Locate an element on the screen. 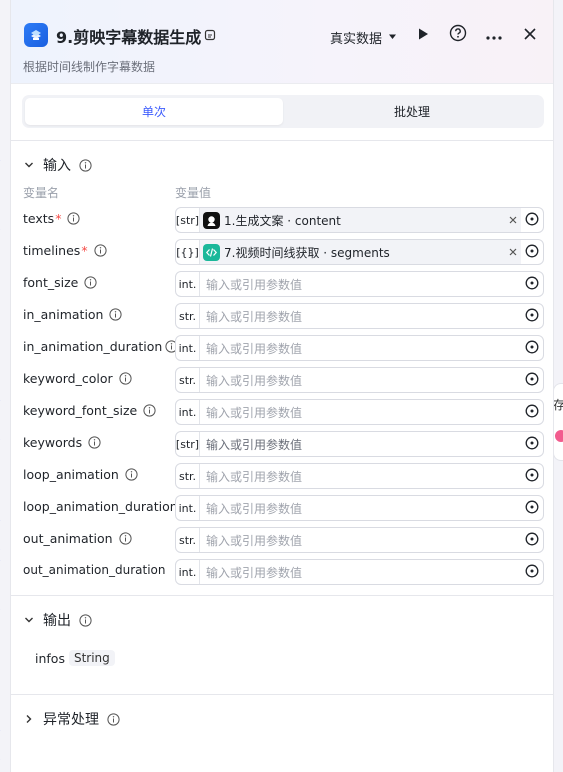 The width and height of the screenshot is (563, 772). canvas-adjacent-node is located at coordinates (558, 422).